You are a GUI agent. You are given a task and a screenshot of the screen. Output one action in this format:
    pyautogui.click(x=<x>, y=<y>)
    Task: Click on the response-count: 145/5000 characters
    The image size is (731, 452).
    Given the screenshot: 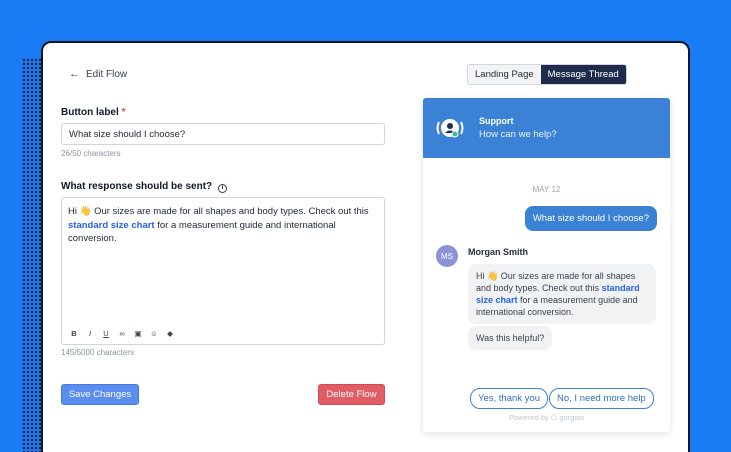 What is the action you would take?
    pyautogui.click(x=97, y=352)
    